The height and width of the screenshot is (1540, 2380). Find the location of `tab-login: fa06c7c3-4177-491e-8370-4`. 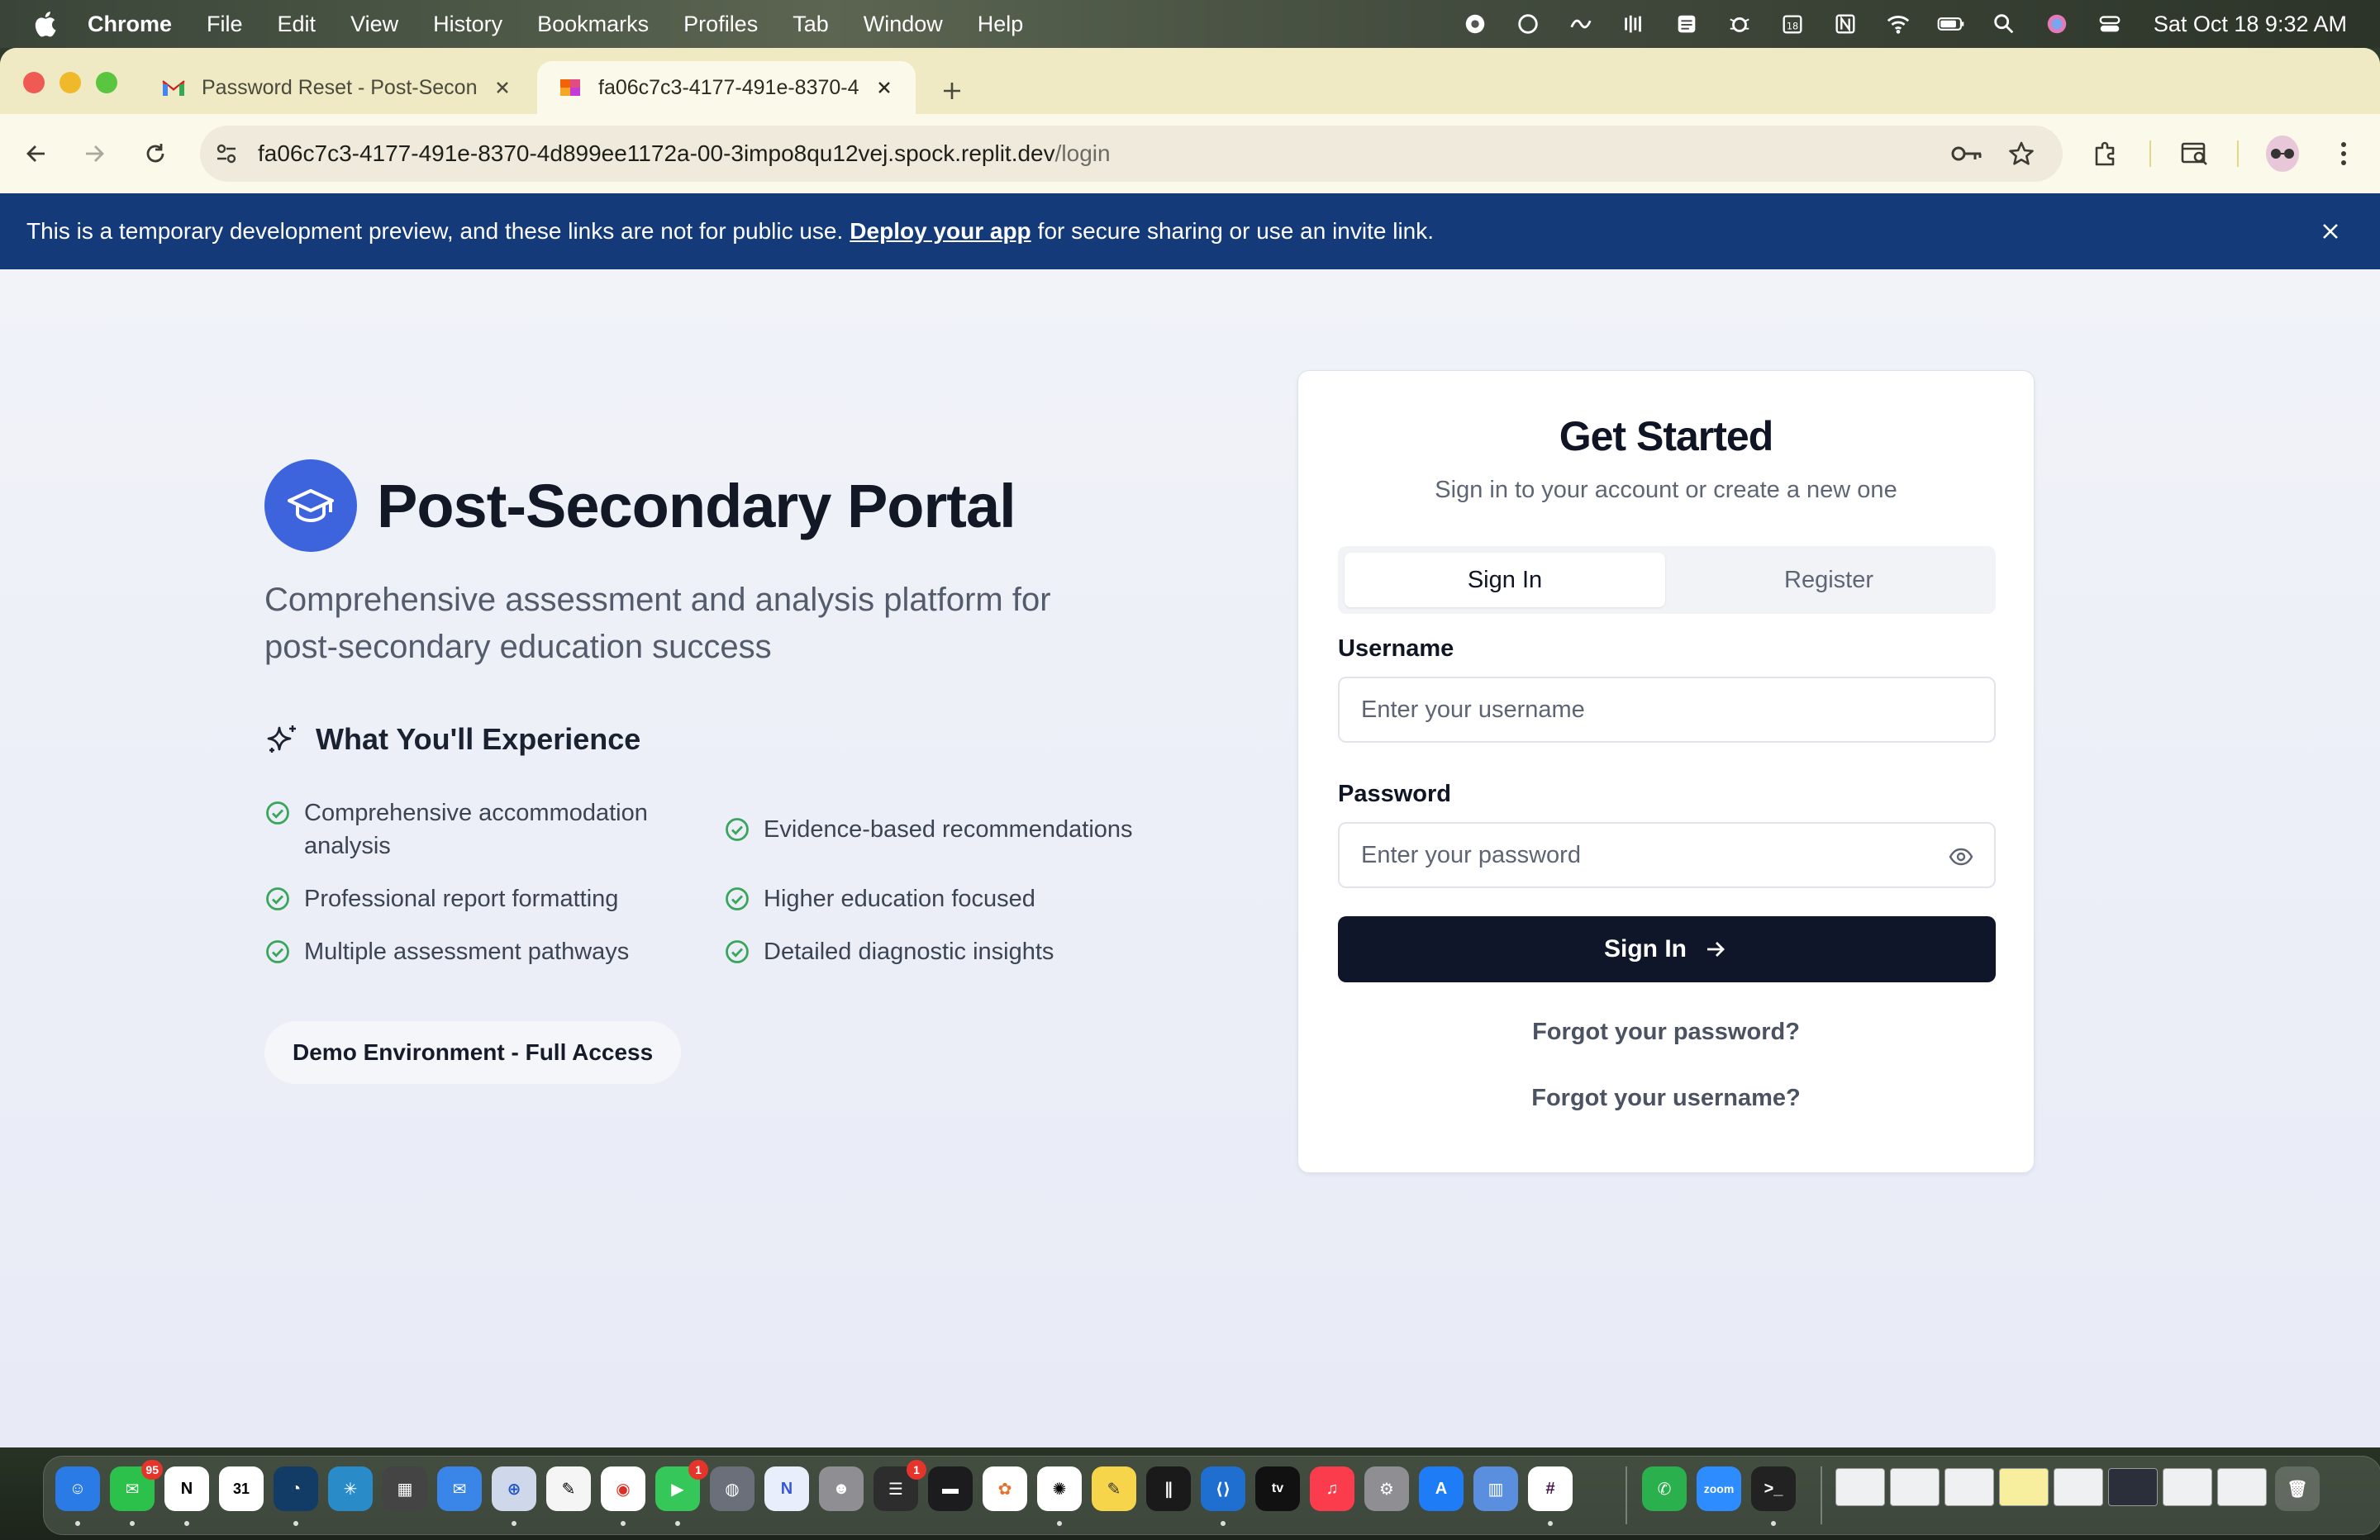

tab-login: fa06c7c3-4177-491e-8370-4 is located at coordinates (726, 87).